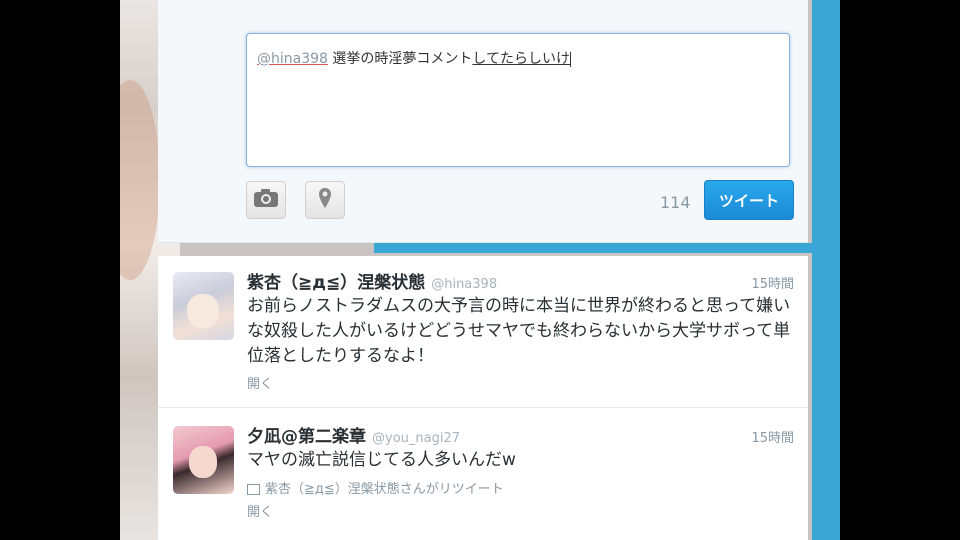 The width and height of the screenshot is (960, 540). I want to click on add-photo-button, so click(266, 200).